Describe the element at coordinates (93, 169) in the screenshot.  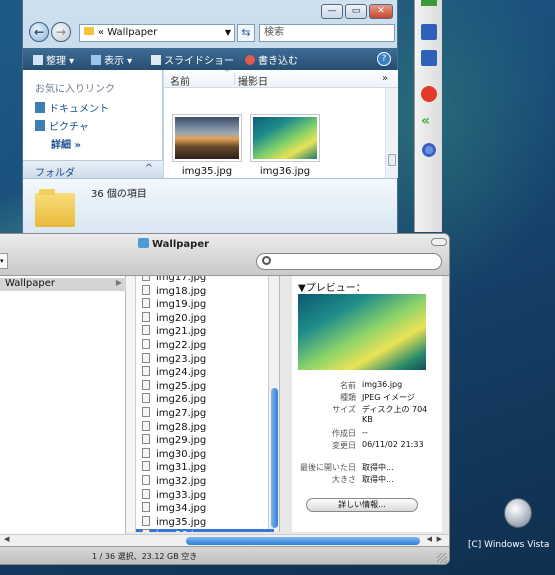
I see `folders-bar: フォルダ ^` at that location.